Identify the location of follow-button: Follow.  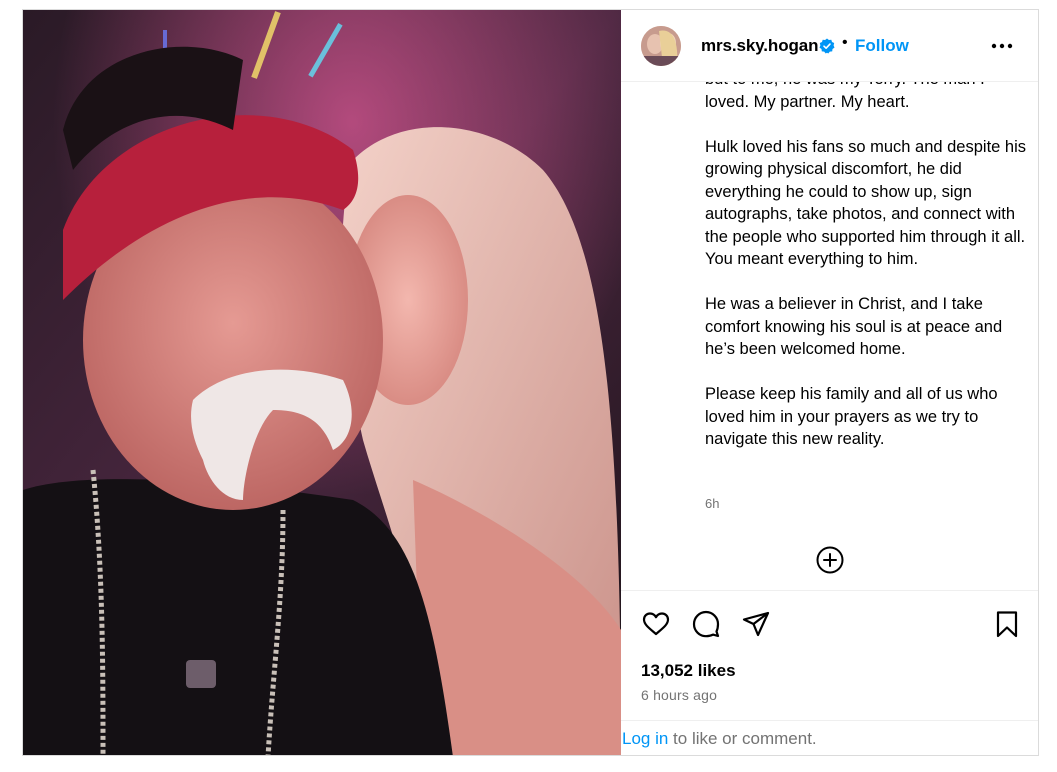
(882, 46).